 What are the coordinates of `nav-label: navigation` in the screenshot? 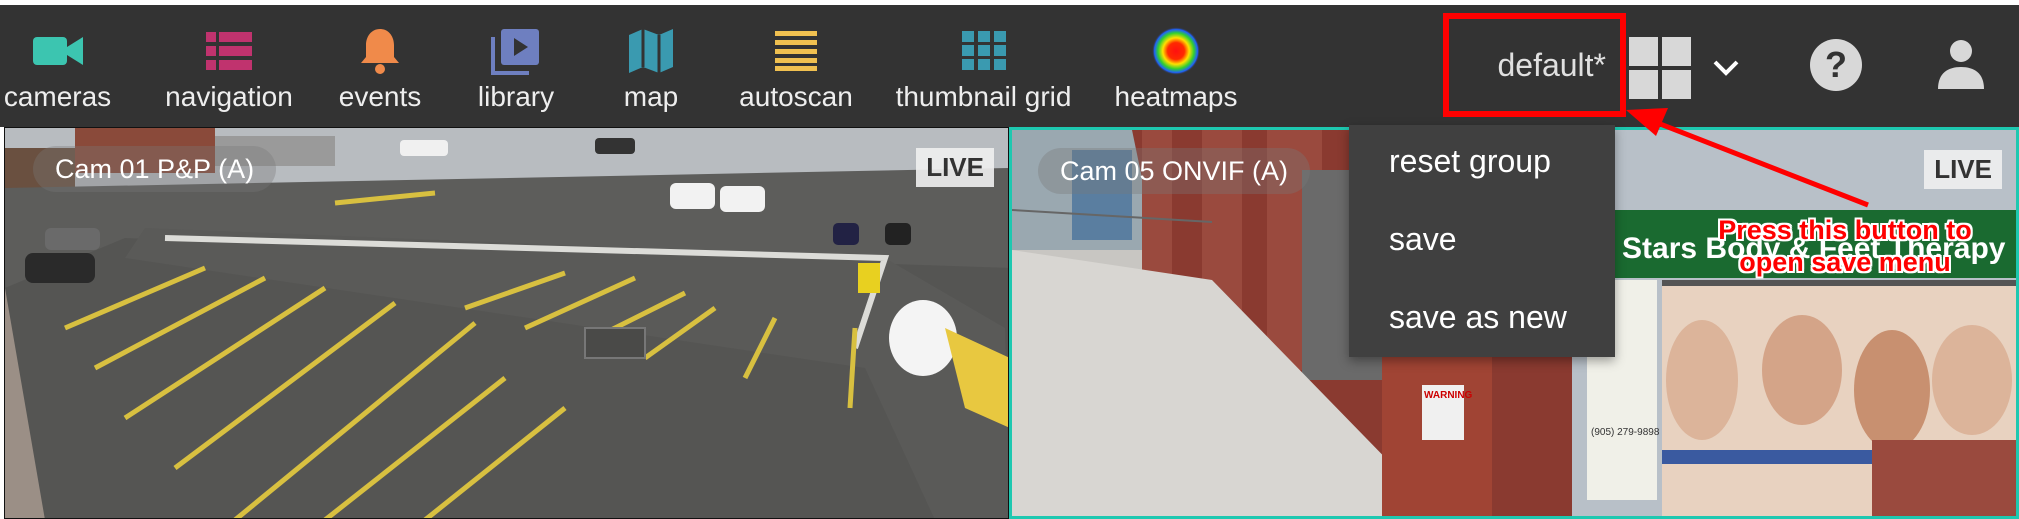 It's located at (229, 96).